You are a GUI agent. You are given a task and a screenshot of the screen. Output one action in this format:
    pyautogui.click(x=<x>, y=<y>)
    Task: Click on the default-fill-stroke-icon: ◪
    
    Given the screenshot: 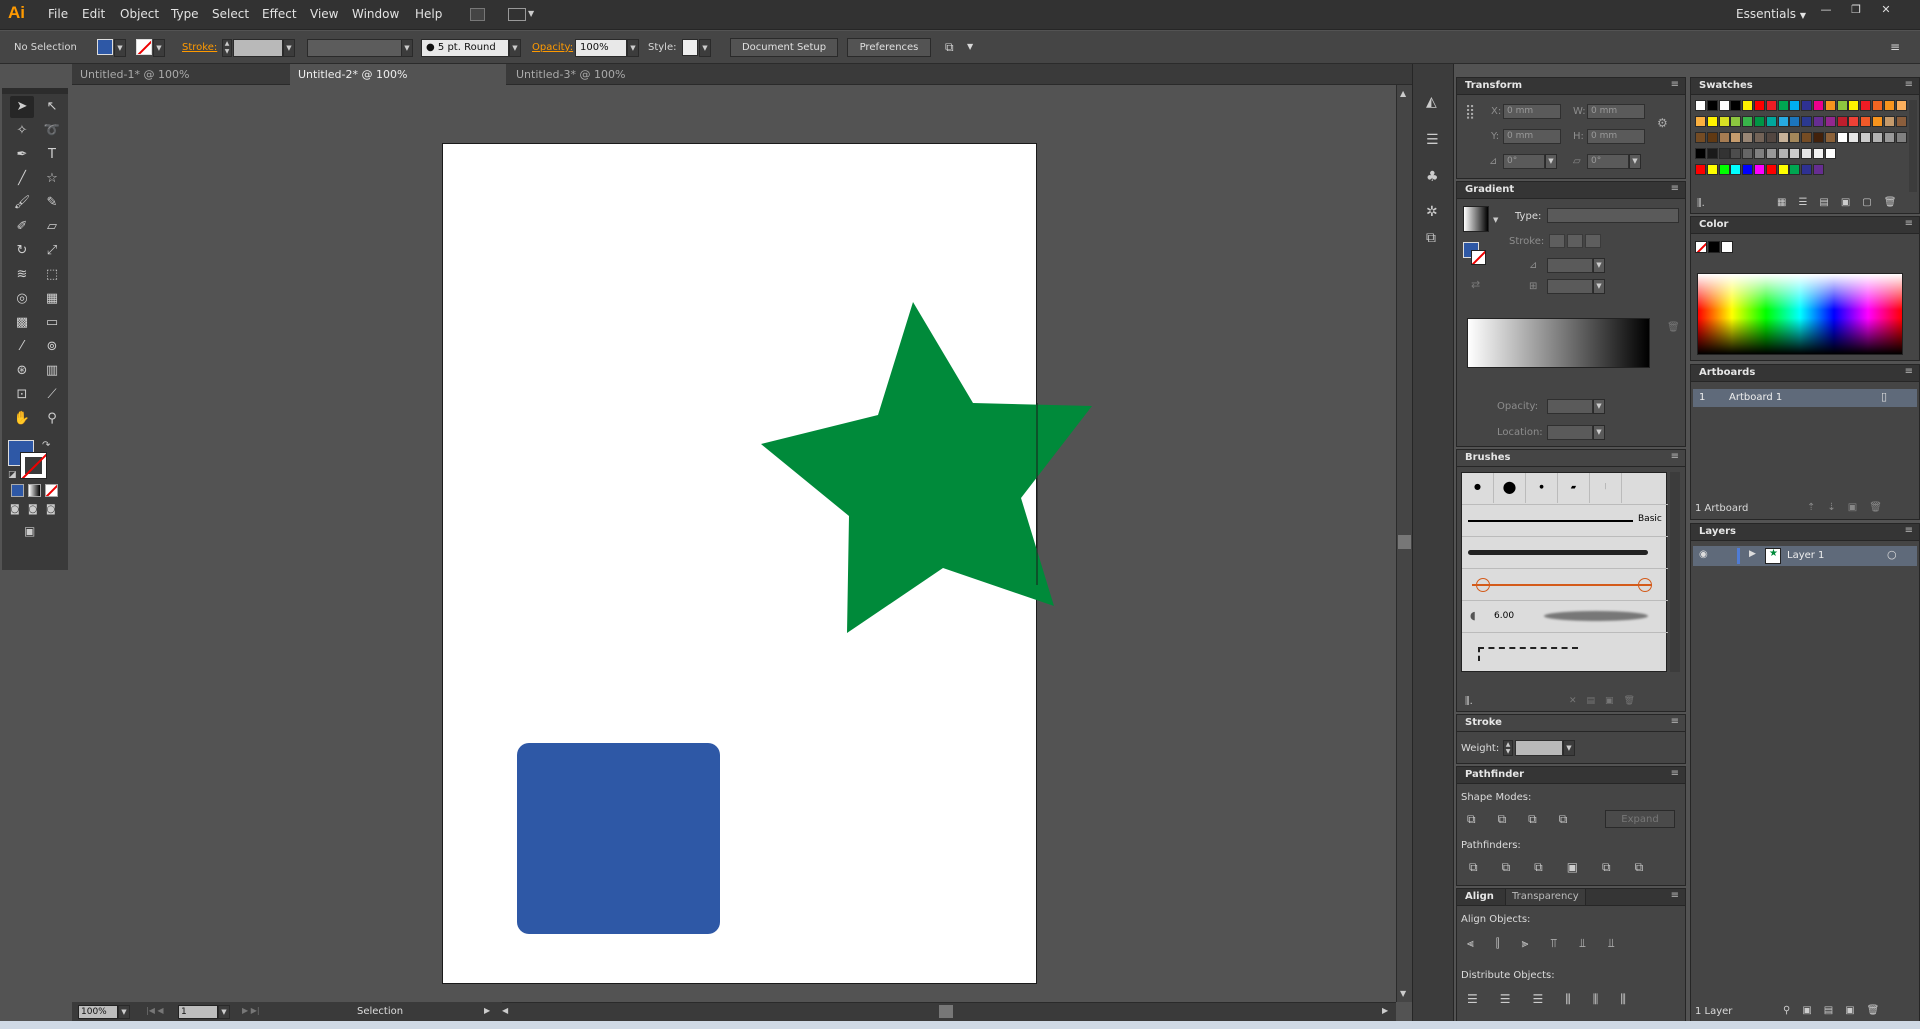 What is the action you would take?
    pyautogui.click(x=12, y=475)
    